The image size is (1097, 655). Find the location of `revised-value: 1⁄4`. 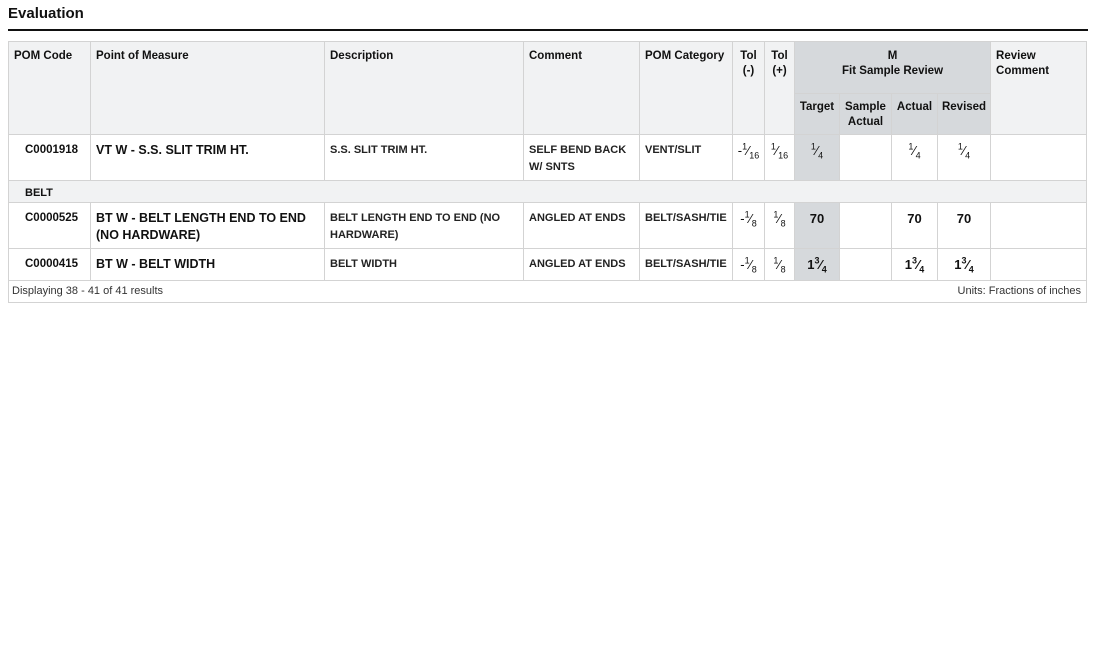

revised-value: 1⁄4 is located at coordinates (964, 151).